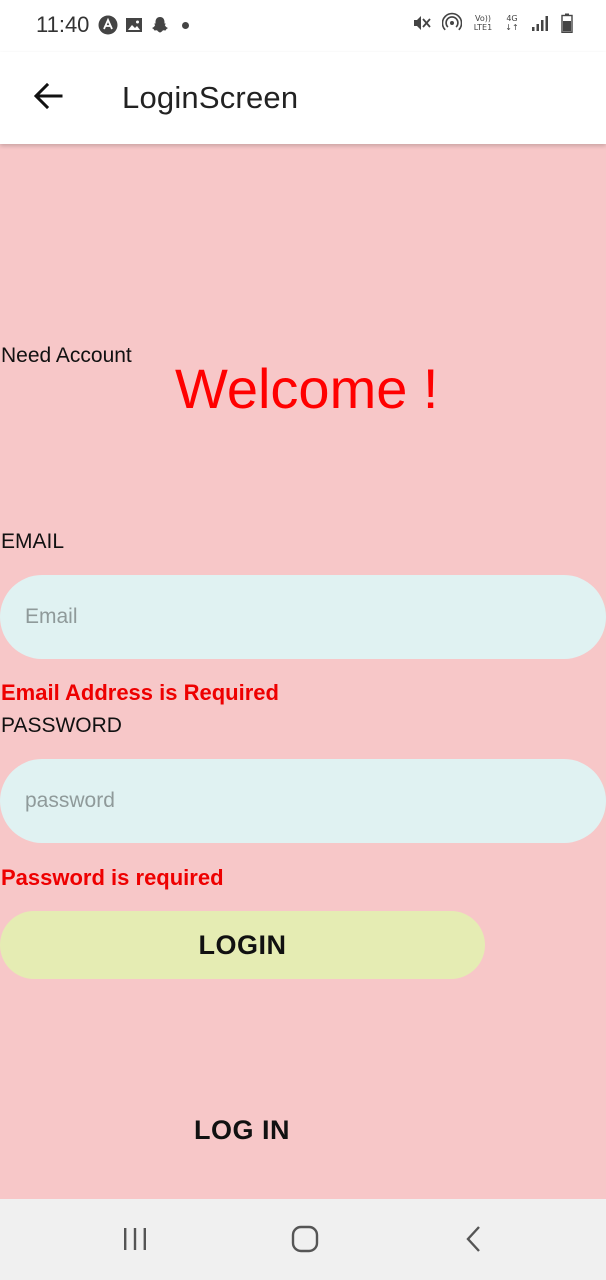  What do you see at coordinates (210, 97) in the screenshot?
I see `page-title: LoginScreen` at bounding box center [210, 97].